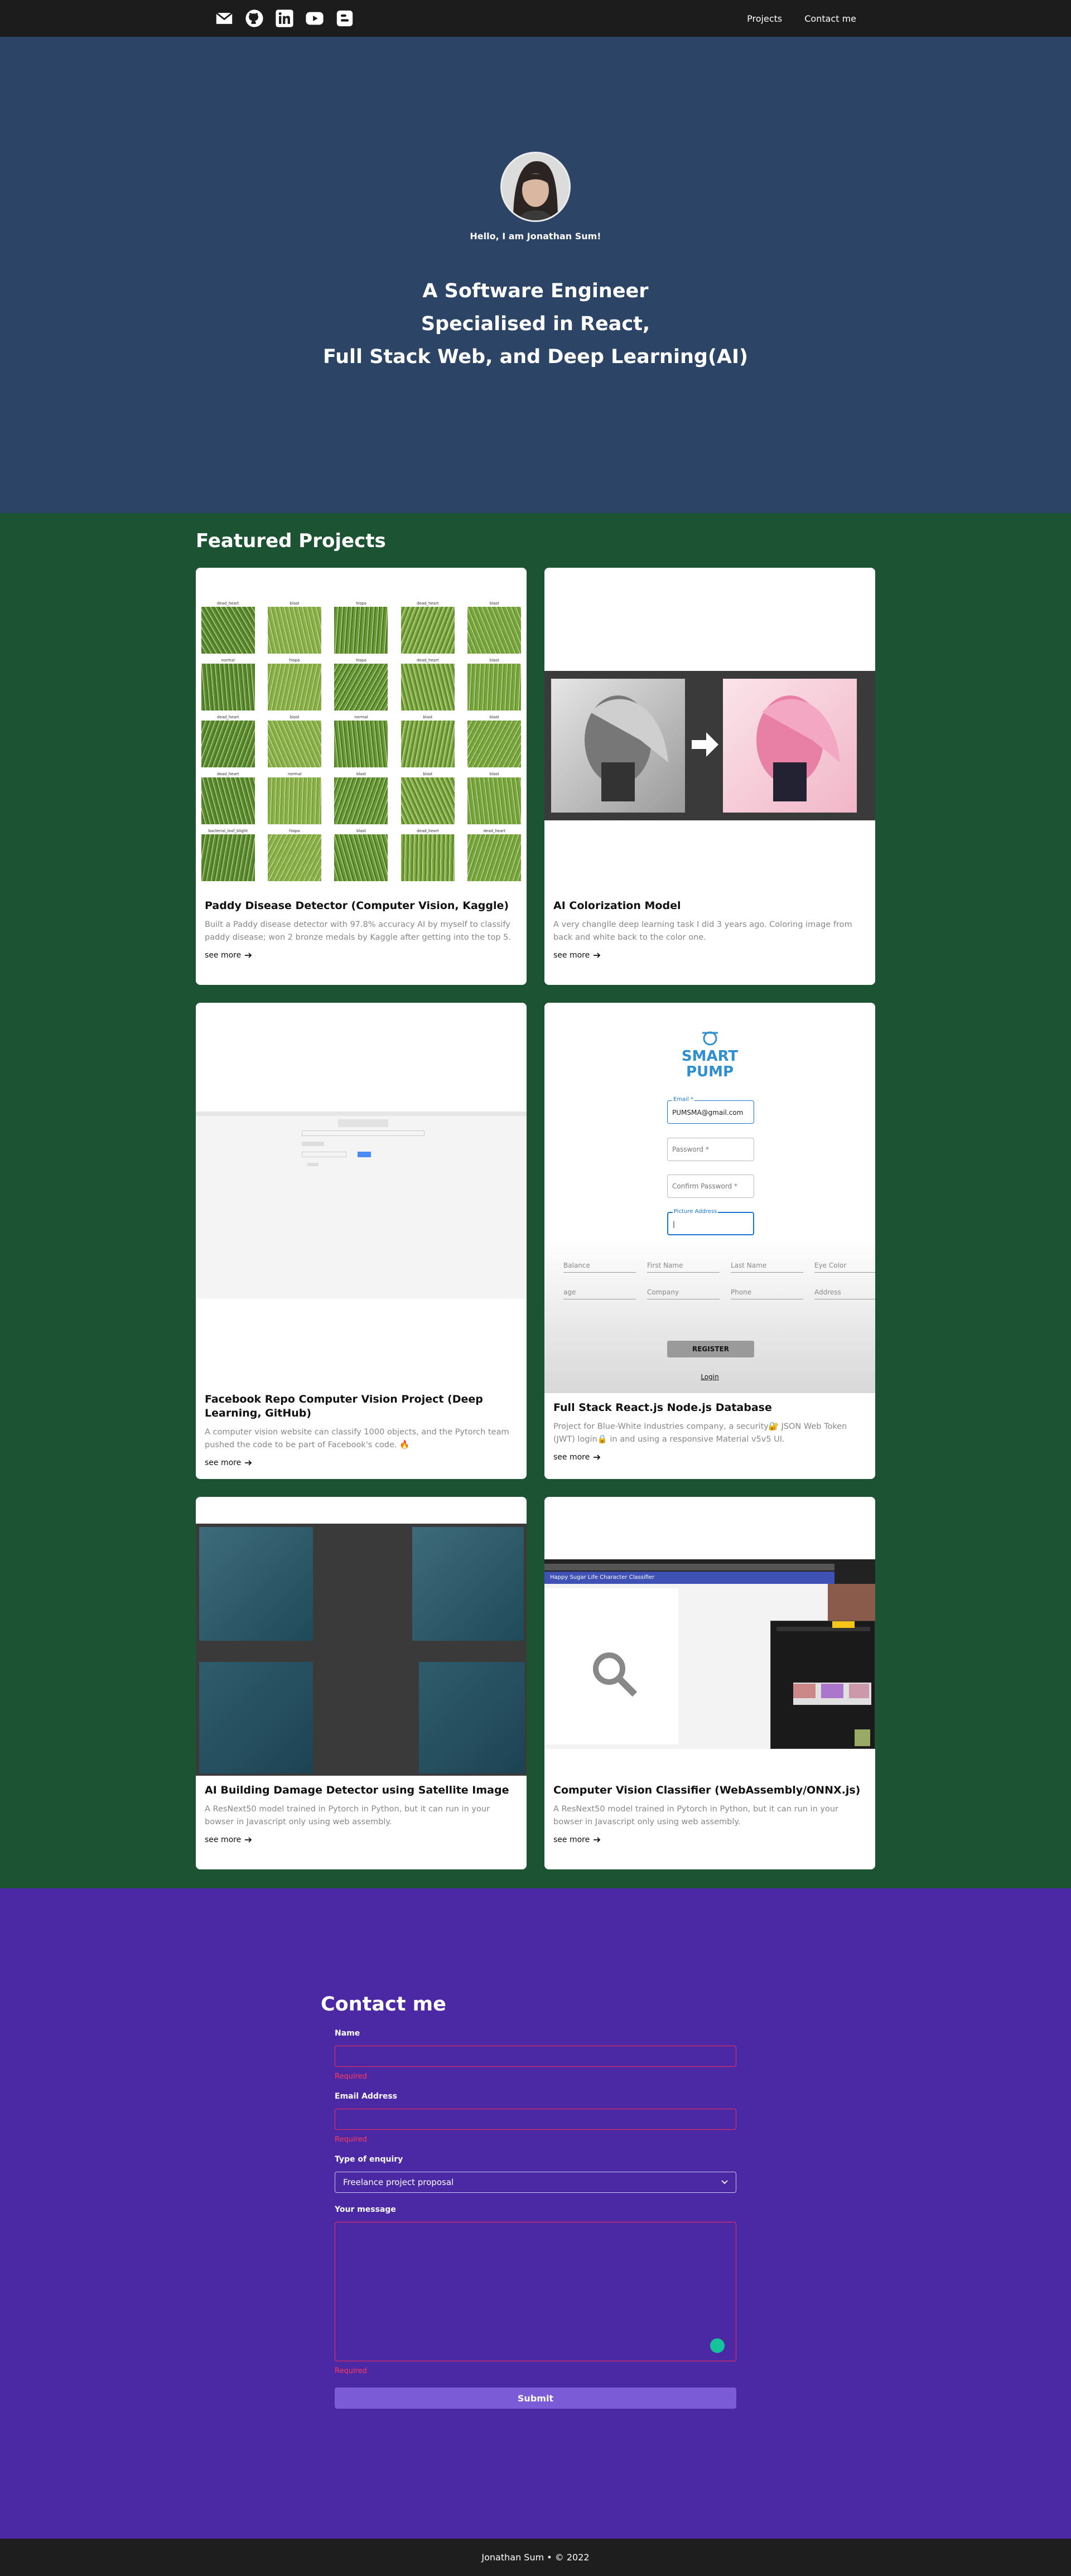 The width and height of the screenshot is (1071, 2576). I want to click on enquiry-selected-value: Freelance project proposal, so click(399, 2182).